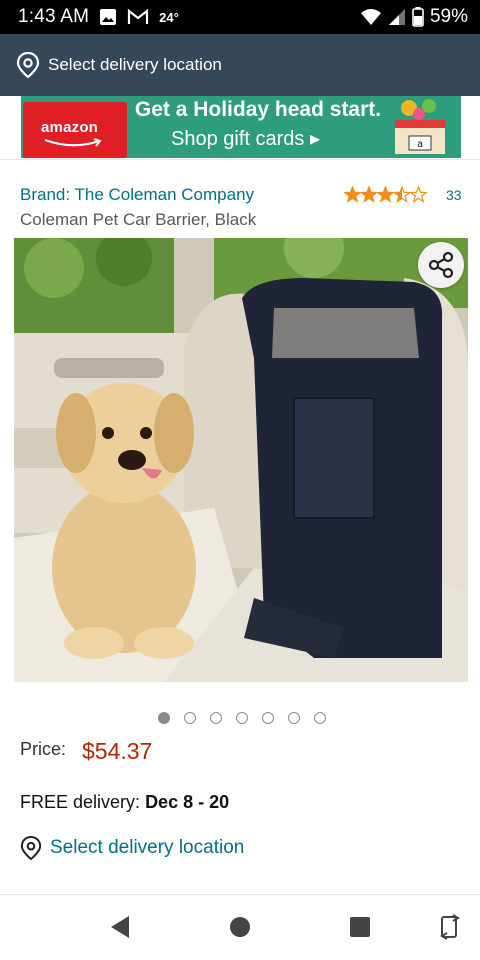  Describe the element at coordinates (240, 17) in the screenshot. I see `status-bar: 1:43 AM 24° 59%` at that location.